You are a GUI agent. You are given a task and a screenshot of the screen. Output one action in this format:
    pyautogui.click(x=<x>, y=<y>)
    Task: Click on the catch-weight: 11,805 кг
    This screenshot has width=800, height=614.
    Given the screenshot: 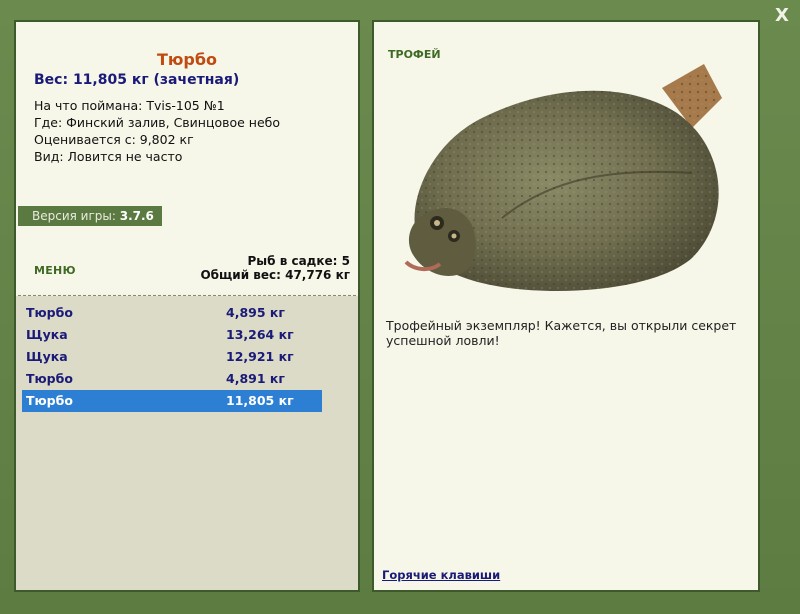 What is the action you would take?
    pyautogui.click(x=260, y=400)
    